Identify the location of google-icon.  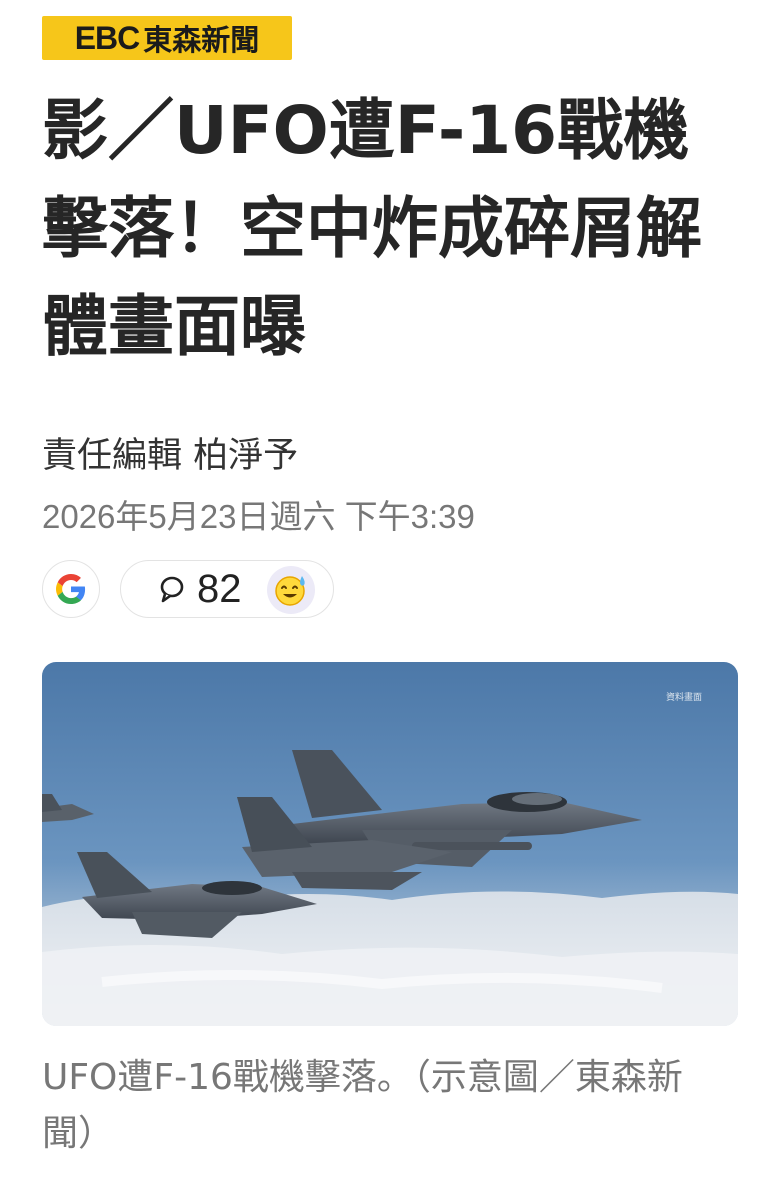
(71, 589).